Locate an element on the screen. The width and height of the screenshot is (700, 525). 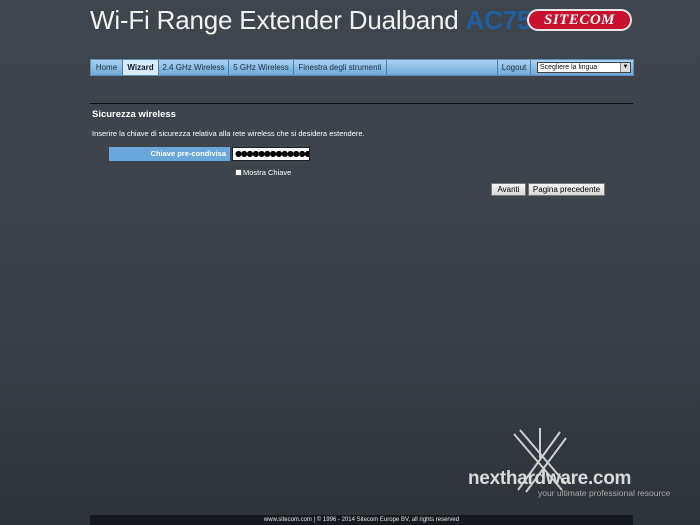
sitecom-logo: SITECOM is located at coordinates (579, 20).